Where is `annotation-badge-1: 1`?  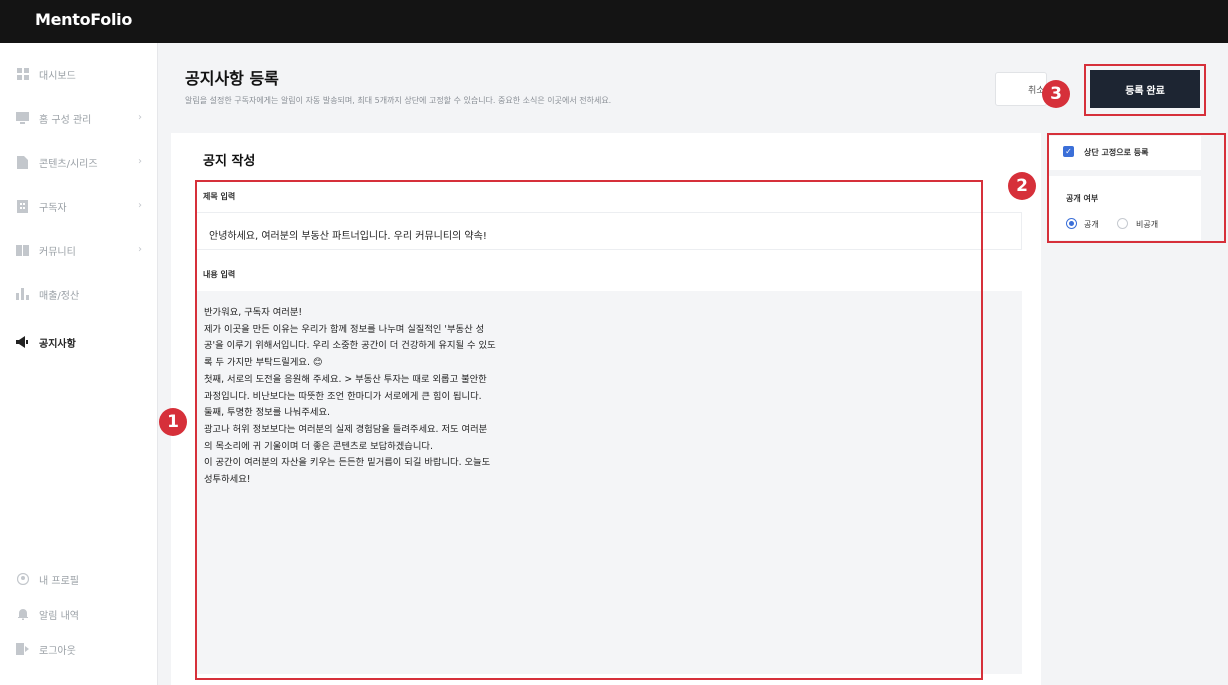 annotation-badge-1: 1 is located at coordinates (173, 422).